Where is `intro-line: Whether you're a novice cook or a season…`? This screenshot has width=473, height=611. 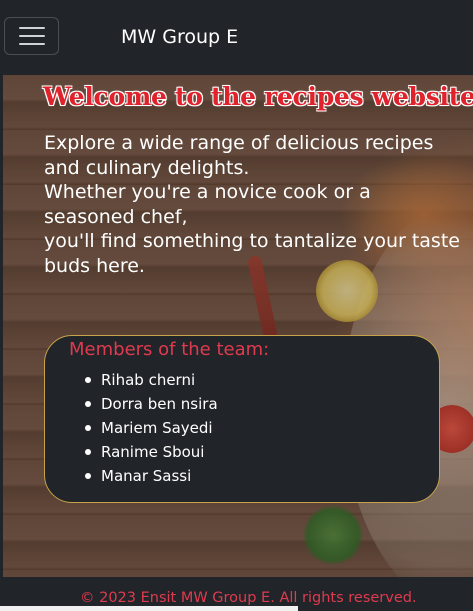 intro-line: Whether you're a novice cook or a season… is located at coordinates (207, 204).